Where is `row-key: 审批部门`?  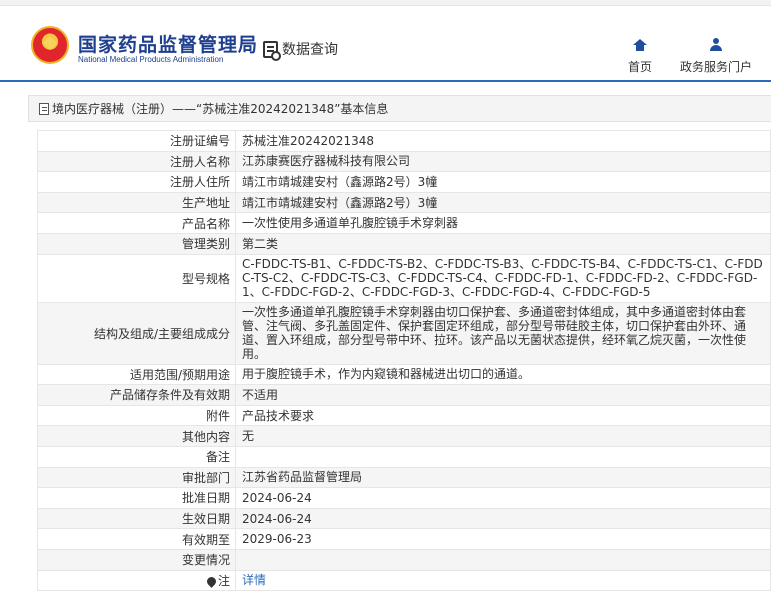
row-key: 审批部门 is located at coordinates (136, 477).